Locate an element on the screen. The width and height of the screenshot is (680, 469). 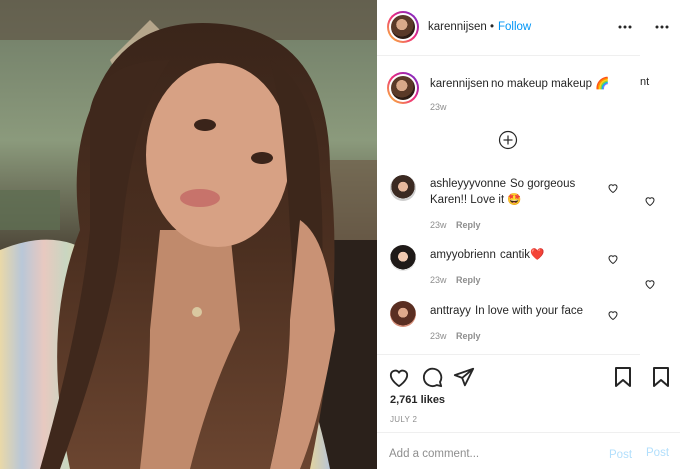
add-comment-input is located at coordinates (494, 454).